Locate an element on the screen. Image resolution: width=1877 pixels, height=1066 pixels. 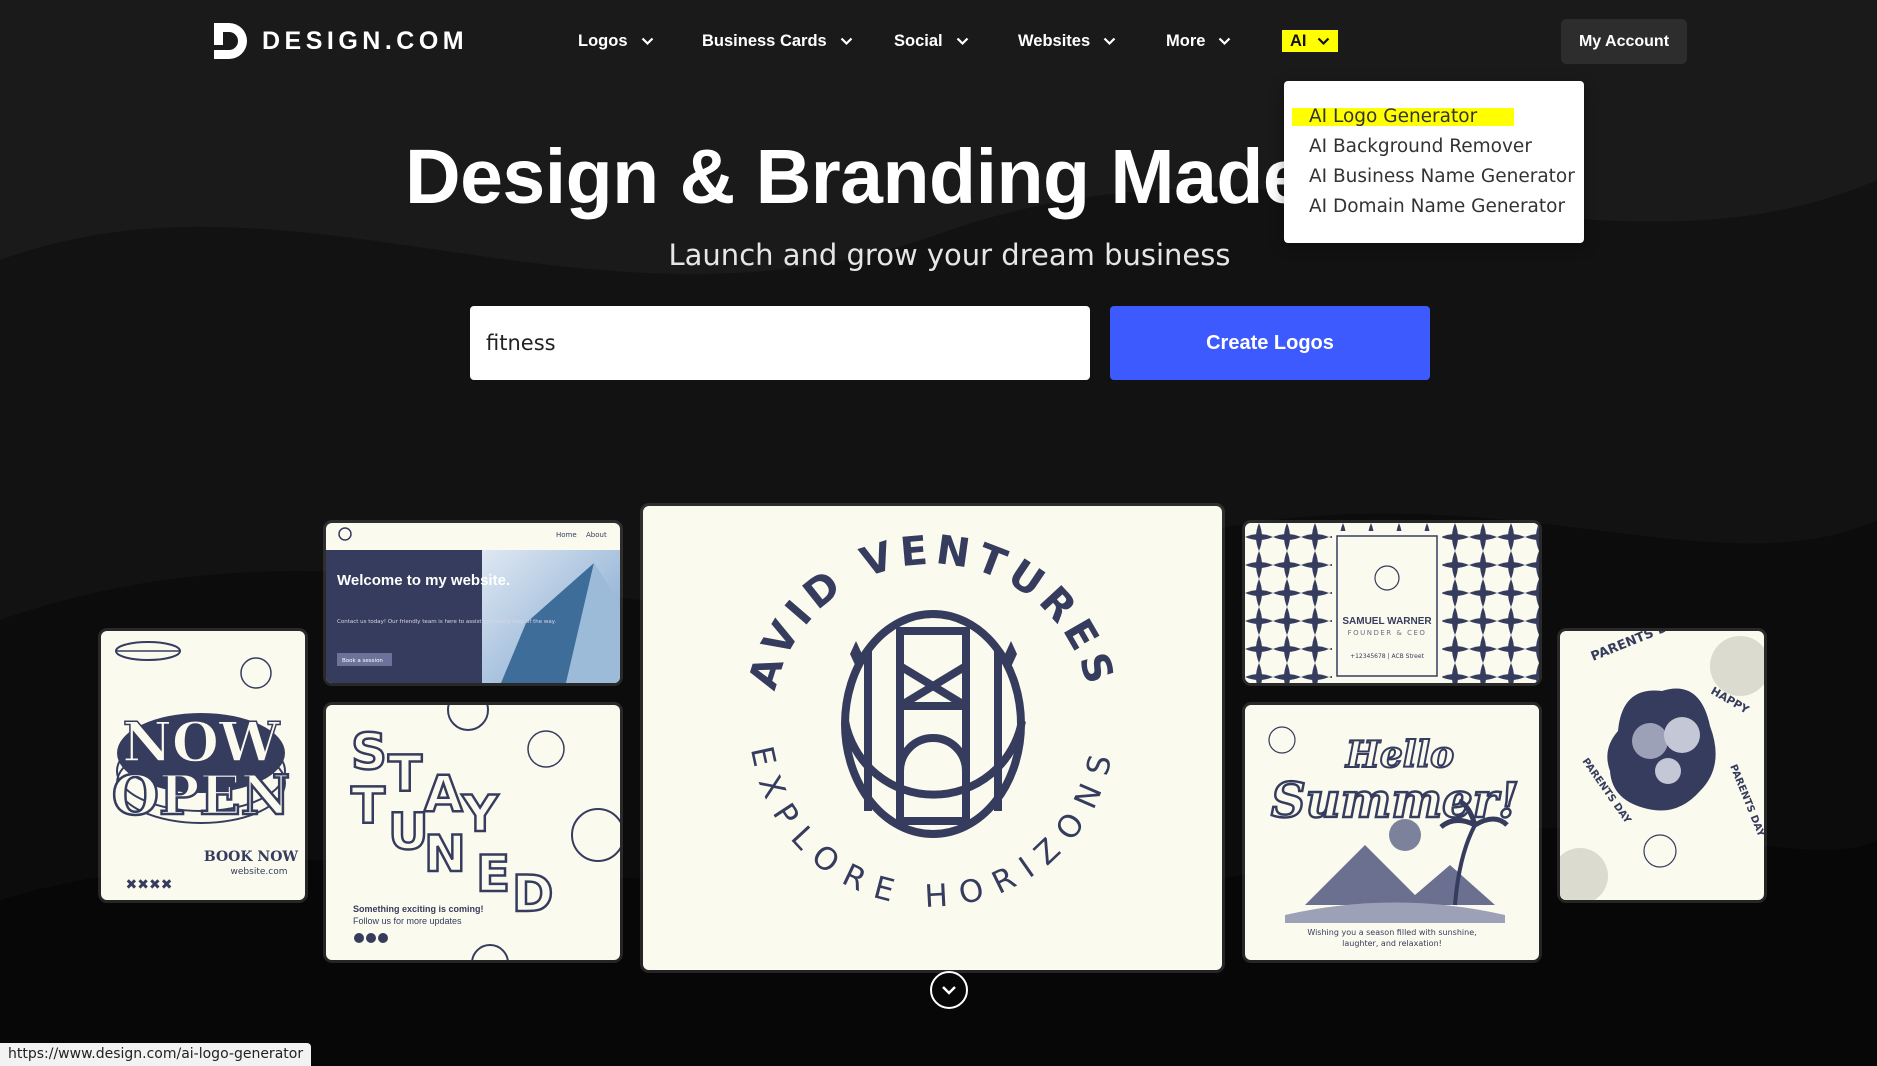
business-name-input is located at coordinates (780, 343).